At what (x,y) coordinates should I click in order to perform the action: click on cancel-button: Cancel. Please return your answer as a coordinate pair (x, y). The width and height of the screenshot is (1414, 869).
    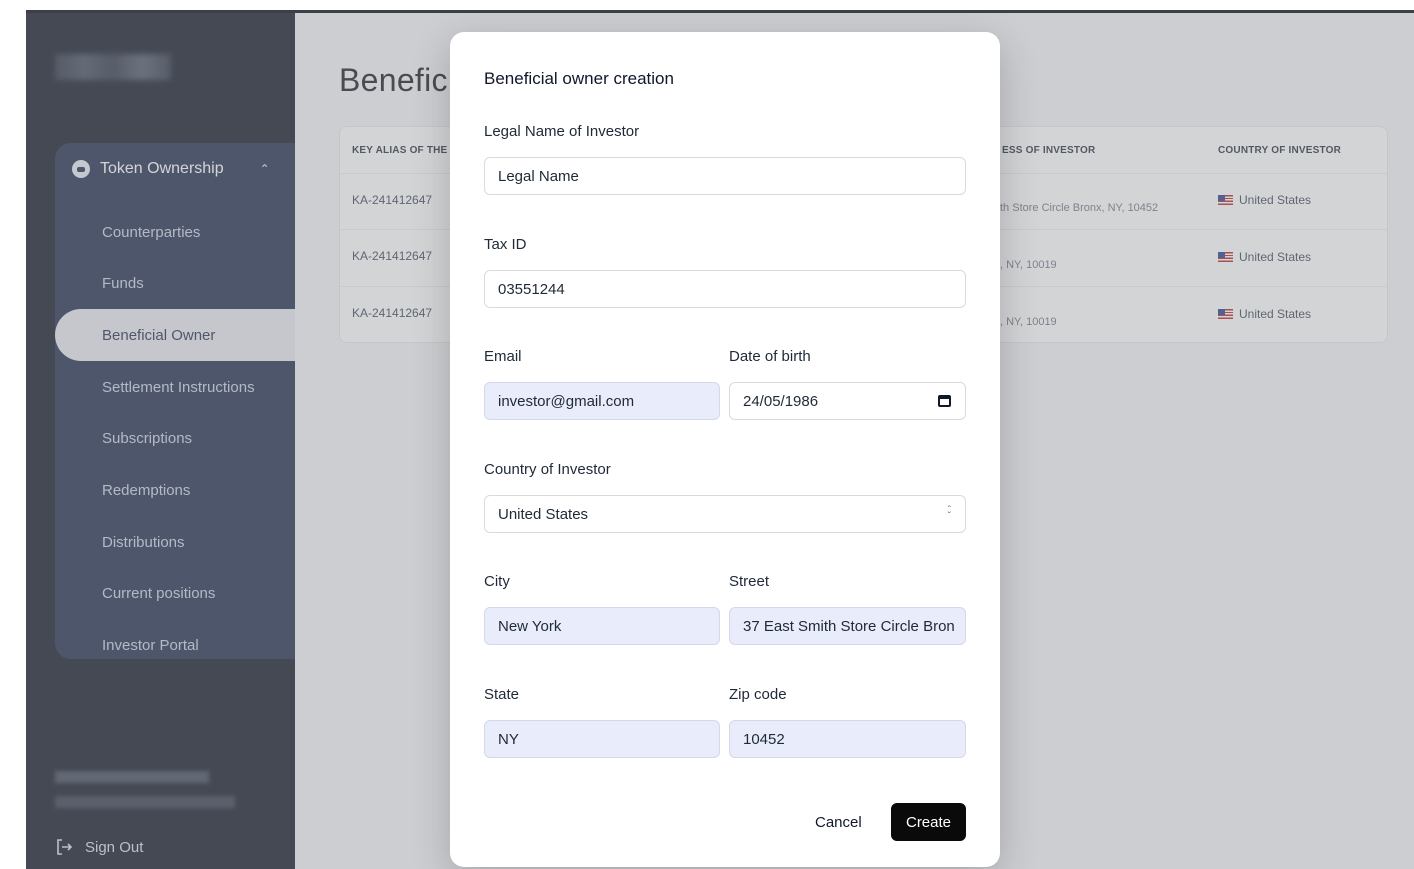
    Looking at the image, I should click on (838, 822).